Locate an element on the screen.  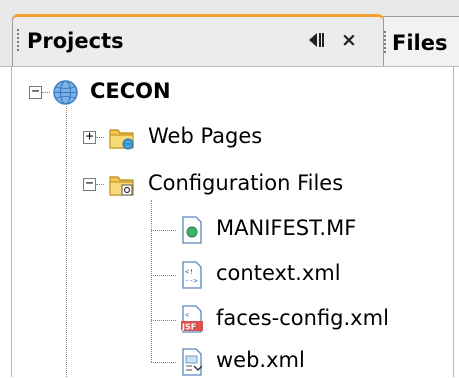
close-icon: × is located at coordinates (349, 40).